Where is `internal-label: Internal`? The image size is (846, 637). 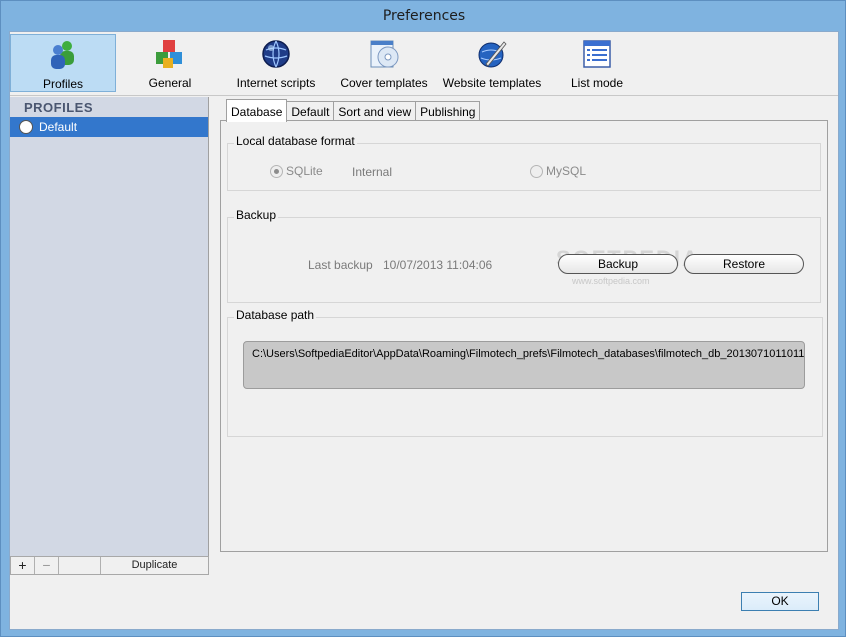
internal-label: Internal is located at coordinates (372, 172).